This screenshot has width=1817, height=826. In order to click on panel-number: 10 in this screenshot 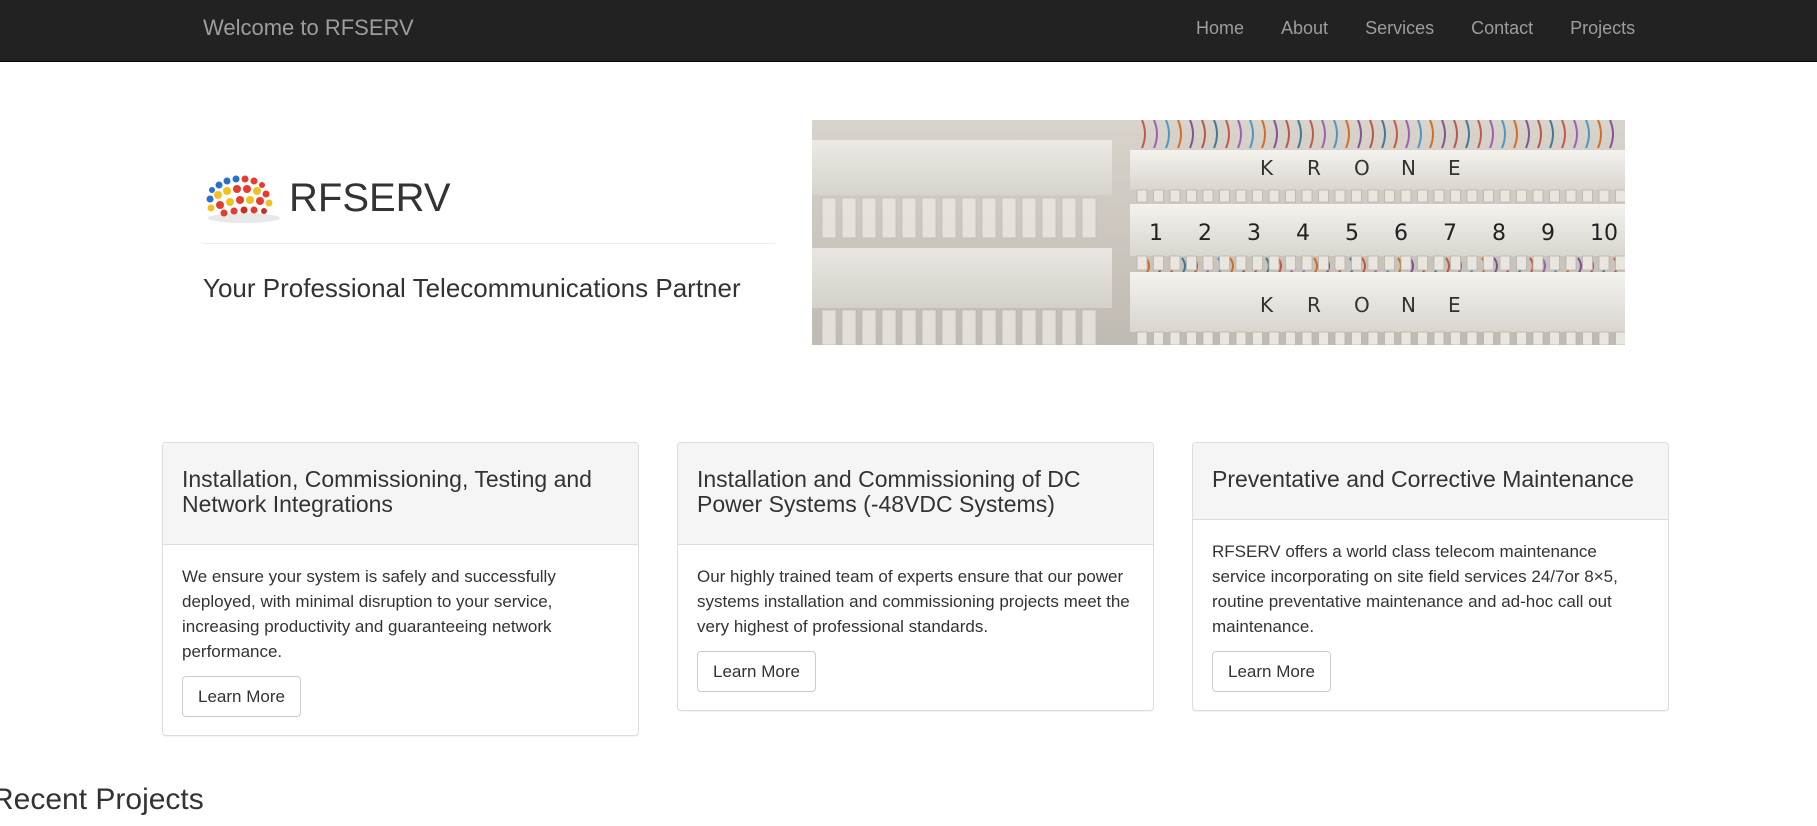, I will do `click(1604, 233)`.